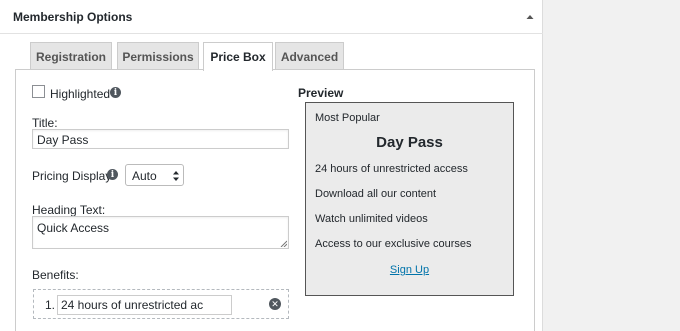 The height and width of the screenshot is (331, 680). I want to click on benefit-row: 1. 24 hours of unrestricted ac ✕, so click(161, 304).